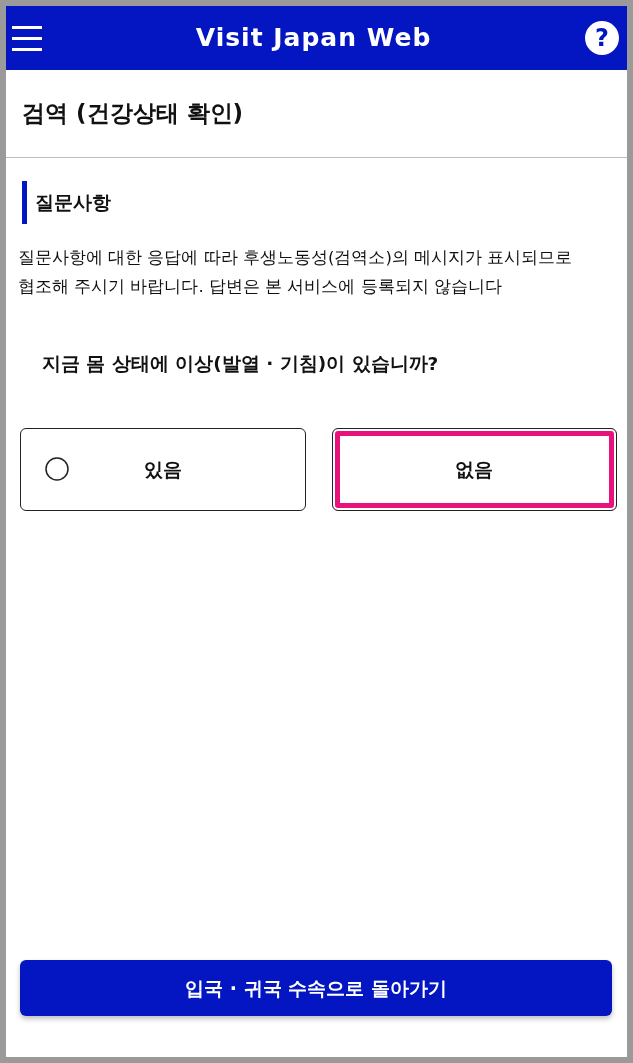 This screenshot has width=633, height=1063. What do you see at coordinates (474, 469) in the screenshot?
I see `answer-option: 없음` at bounding box center [474, 469].